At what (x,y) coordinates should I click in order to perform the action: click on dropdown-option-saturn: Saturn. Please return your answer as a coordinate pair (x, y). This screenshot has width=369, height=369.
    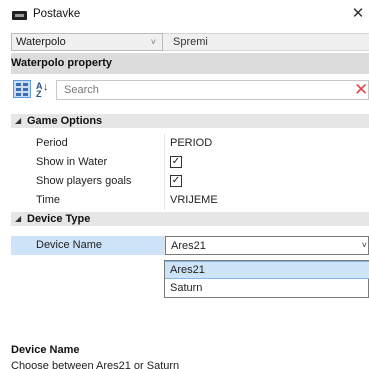
    Looking at the image, I should click on (267, 289).